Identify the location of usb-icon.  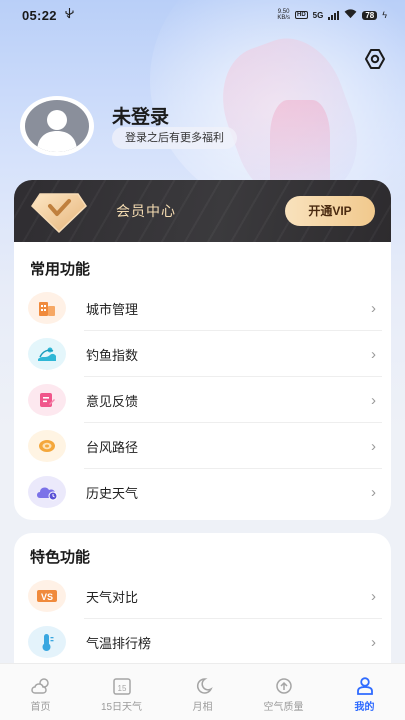
(69, 15).